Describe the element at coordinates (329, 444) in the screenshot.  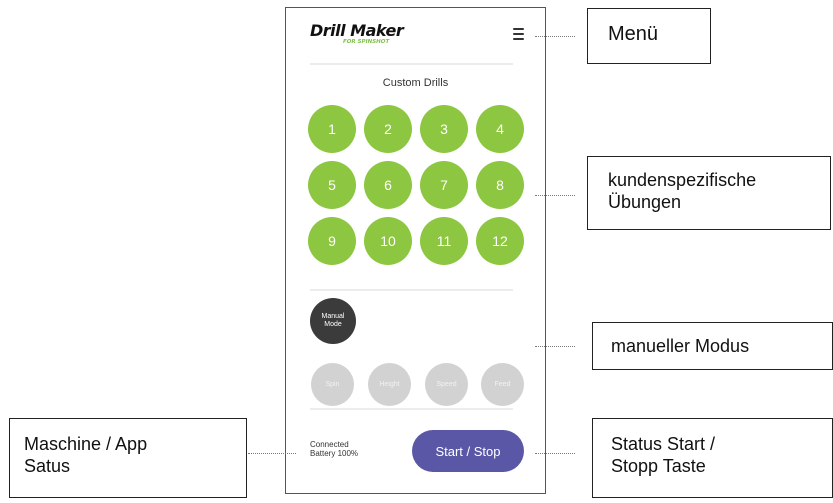
I see `connection-status-text: Connected` at that location.